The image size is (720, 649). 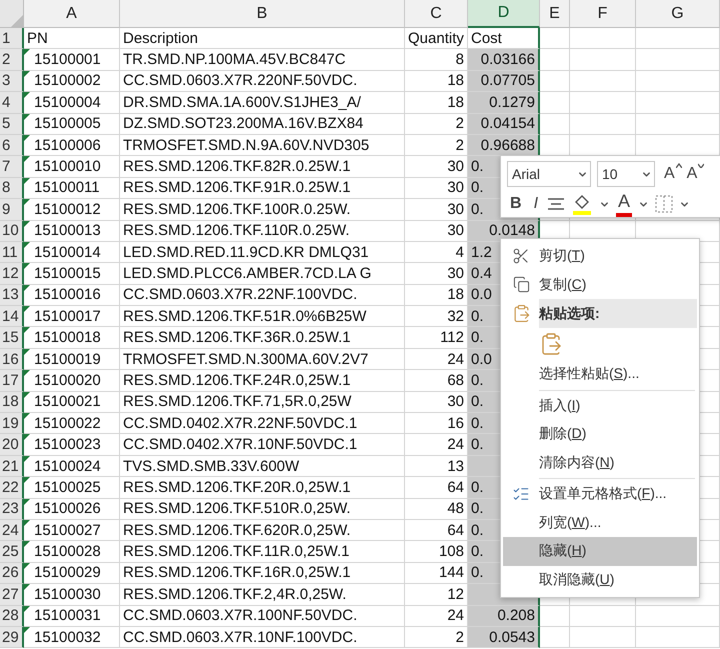 What do you see at coordinates (67, 81) in the screenshot?
I see `table-cell: 15100002` at bounding box center [67, 81].